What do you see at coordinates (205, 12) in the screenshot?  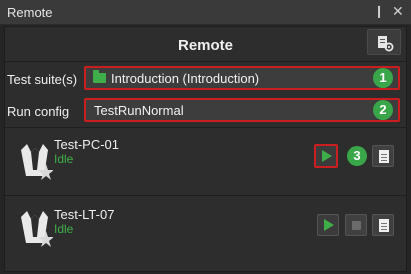 I see `window-titlebar: Remote ❙ ✕` at bounding box center [205, 12].